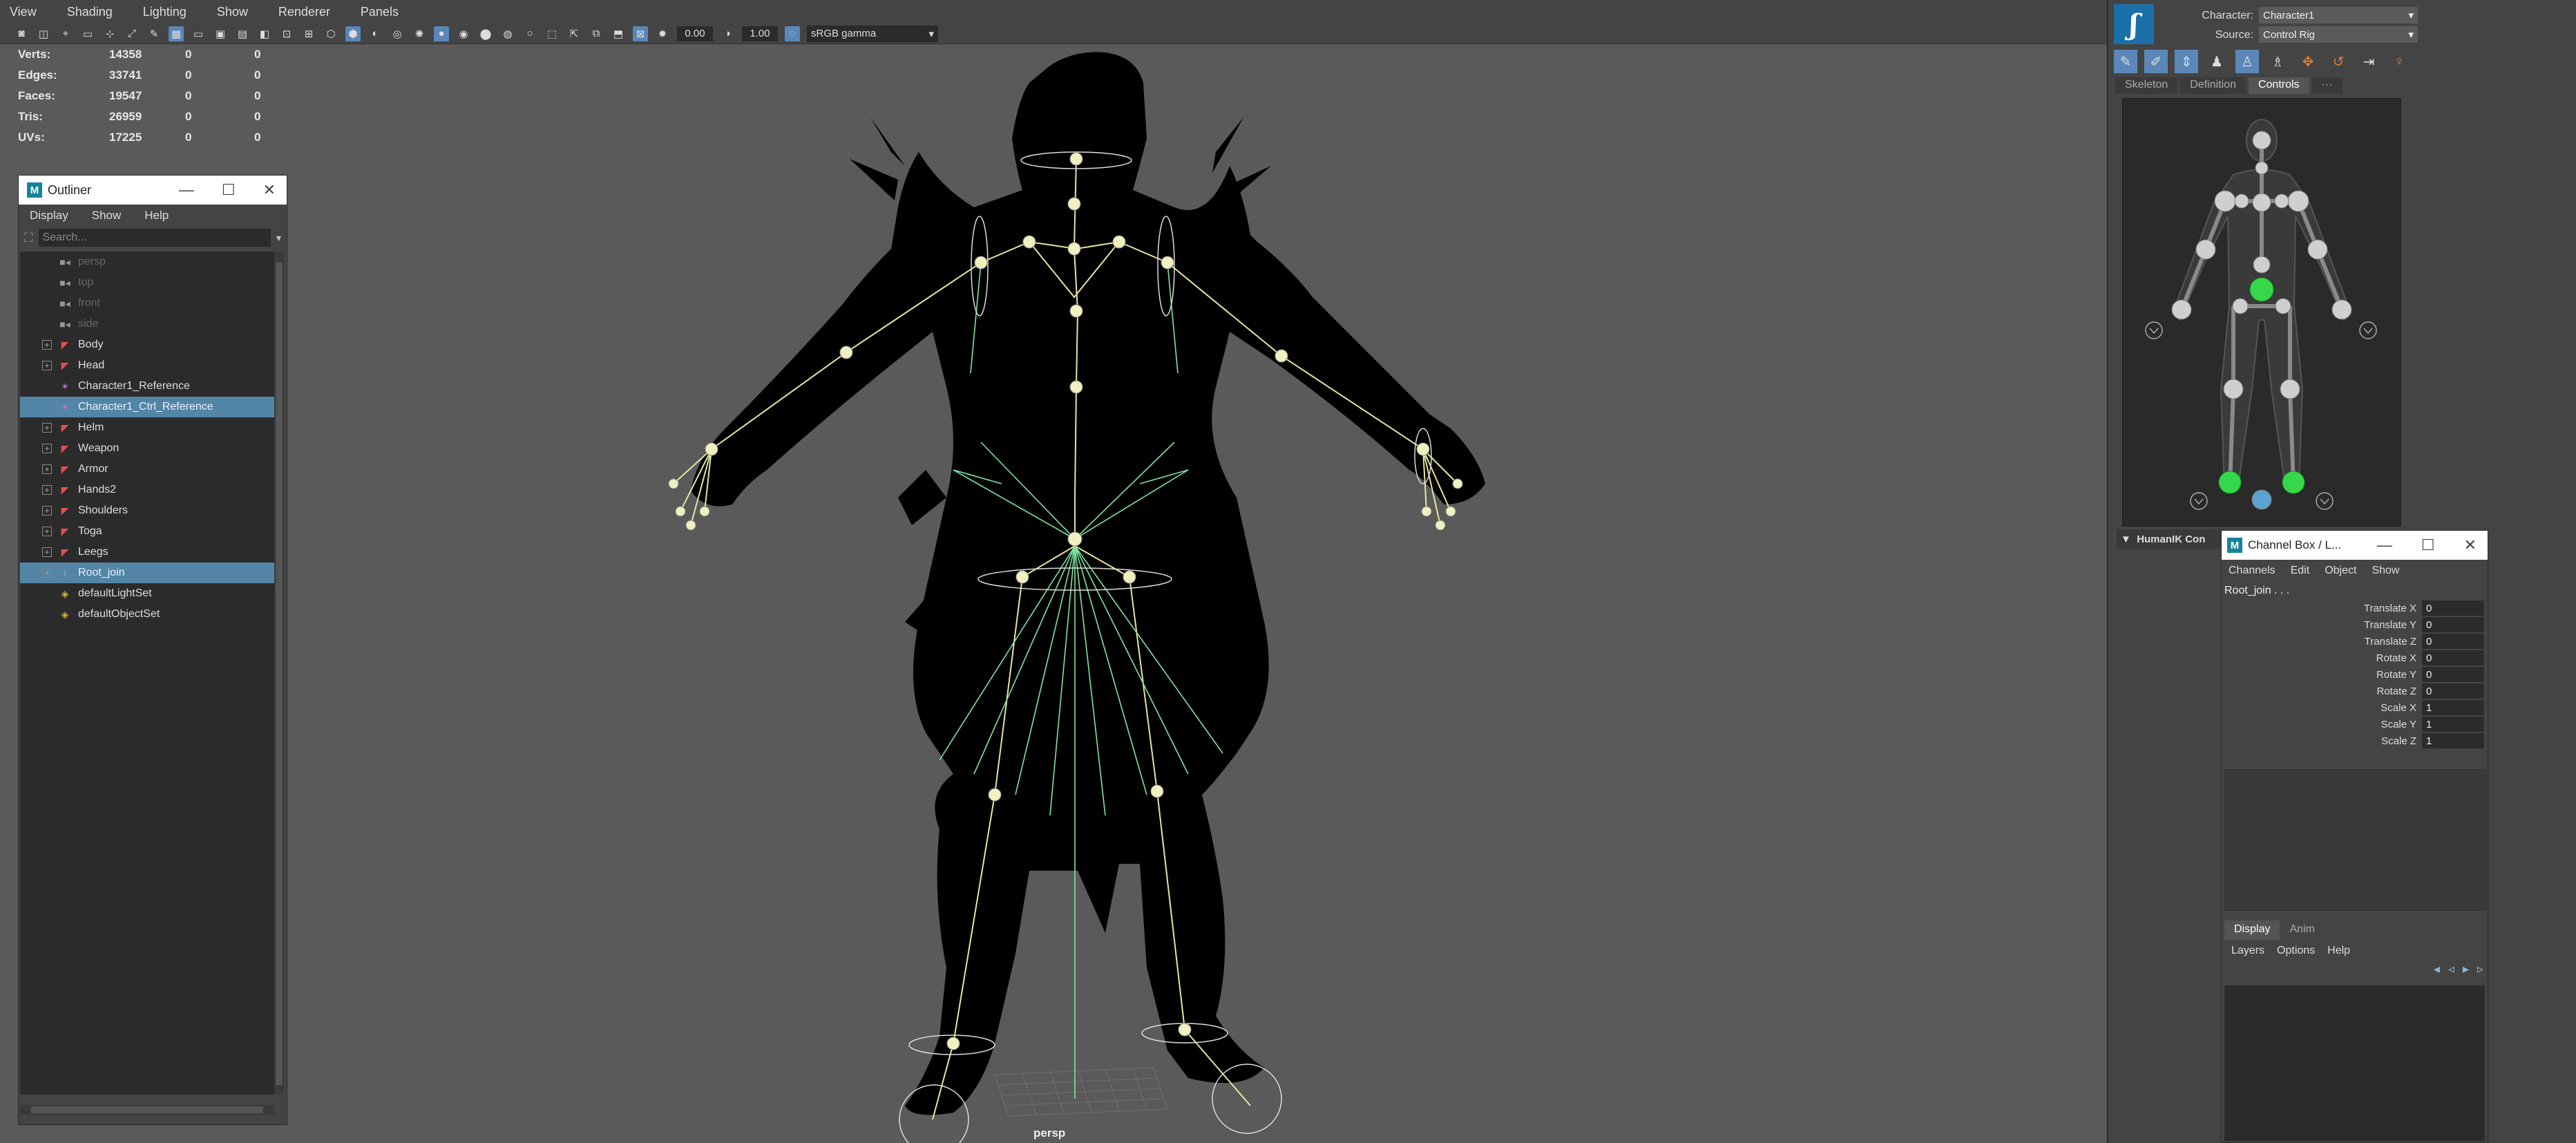 The image size is (2576, 1143). What do you see at coordinates (264, 33) in the screenshot?
I see `field-chart-icon: ◧` at bounding box center [264, 33].